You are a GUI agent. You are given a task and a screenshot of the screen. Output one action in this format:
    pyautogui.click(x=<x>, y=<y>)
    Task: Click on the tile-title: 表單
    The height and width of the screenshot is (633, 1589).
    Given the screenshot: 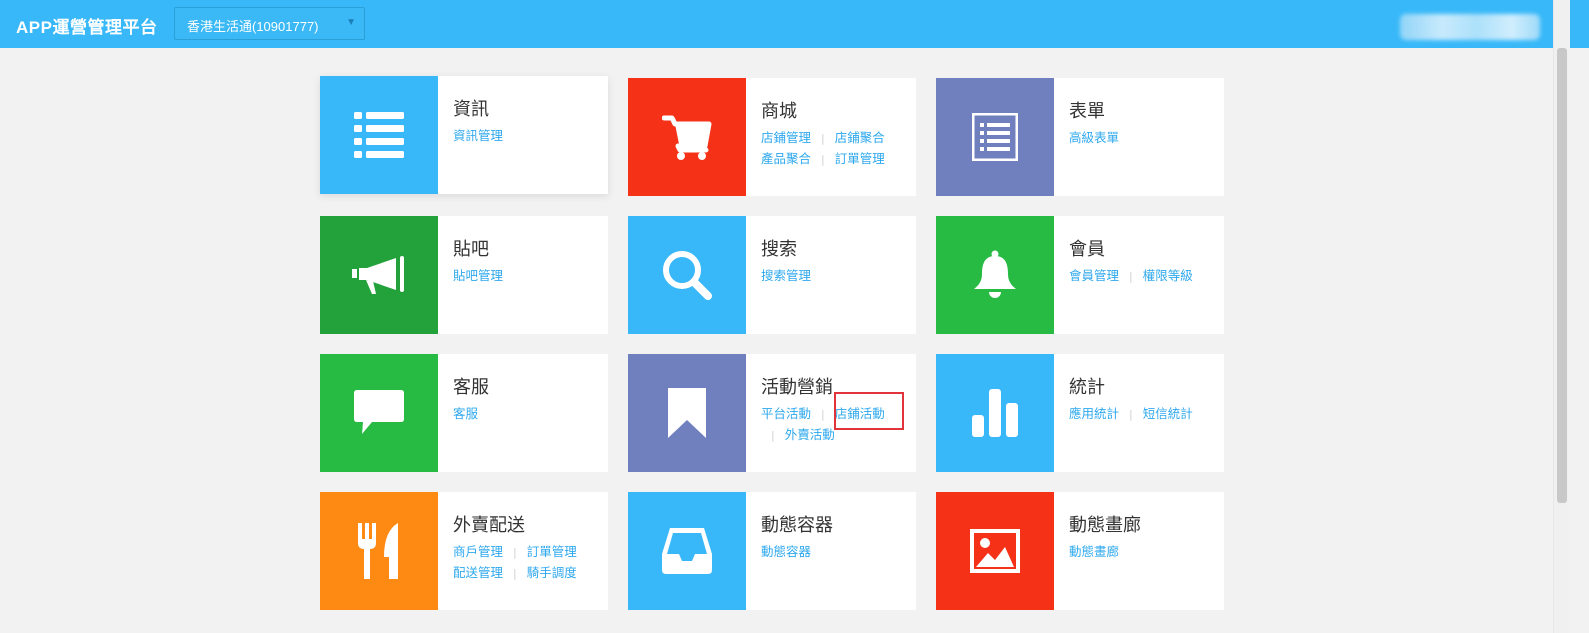 What is the action you would take?
    pyautogui.click(x=1087, y=111)
    